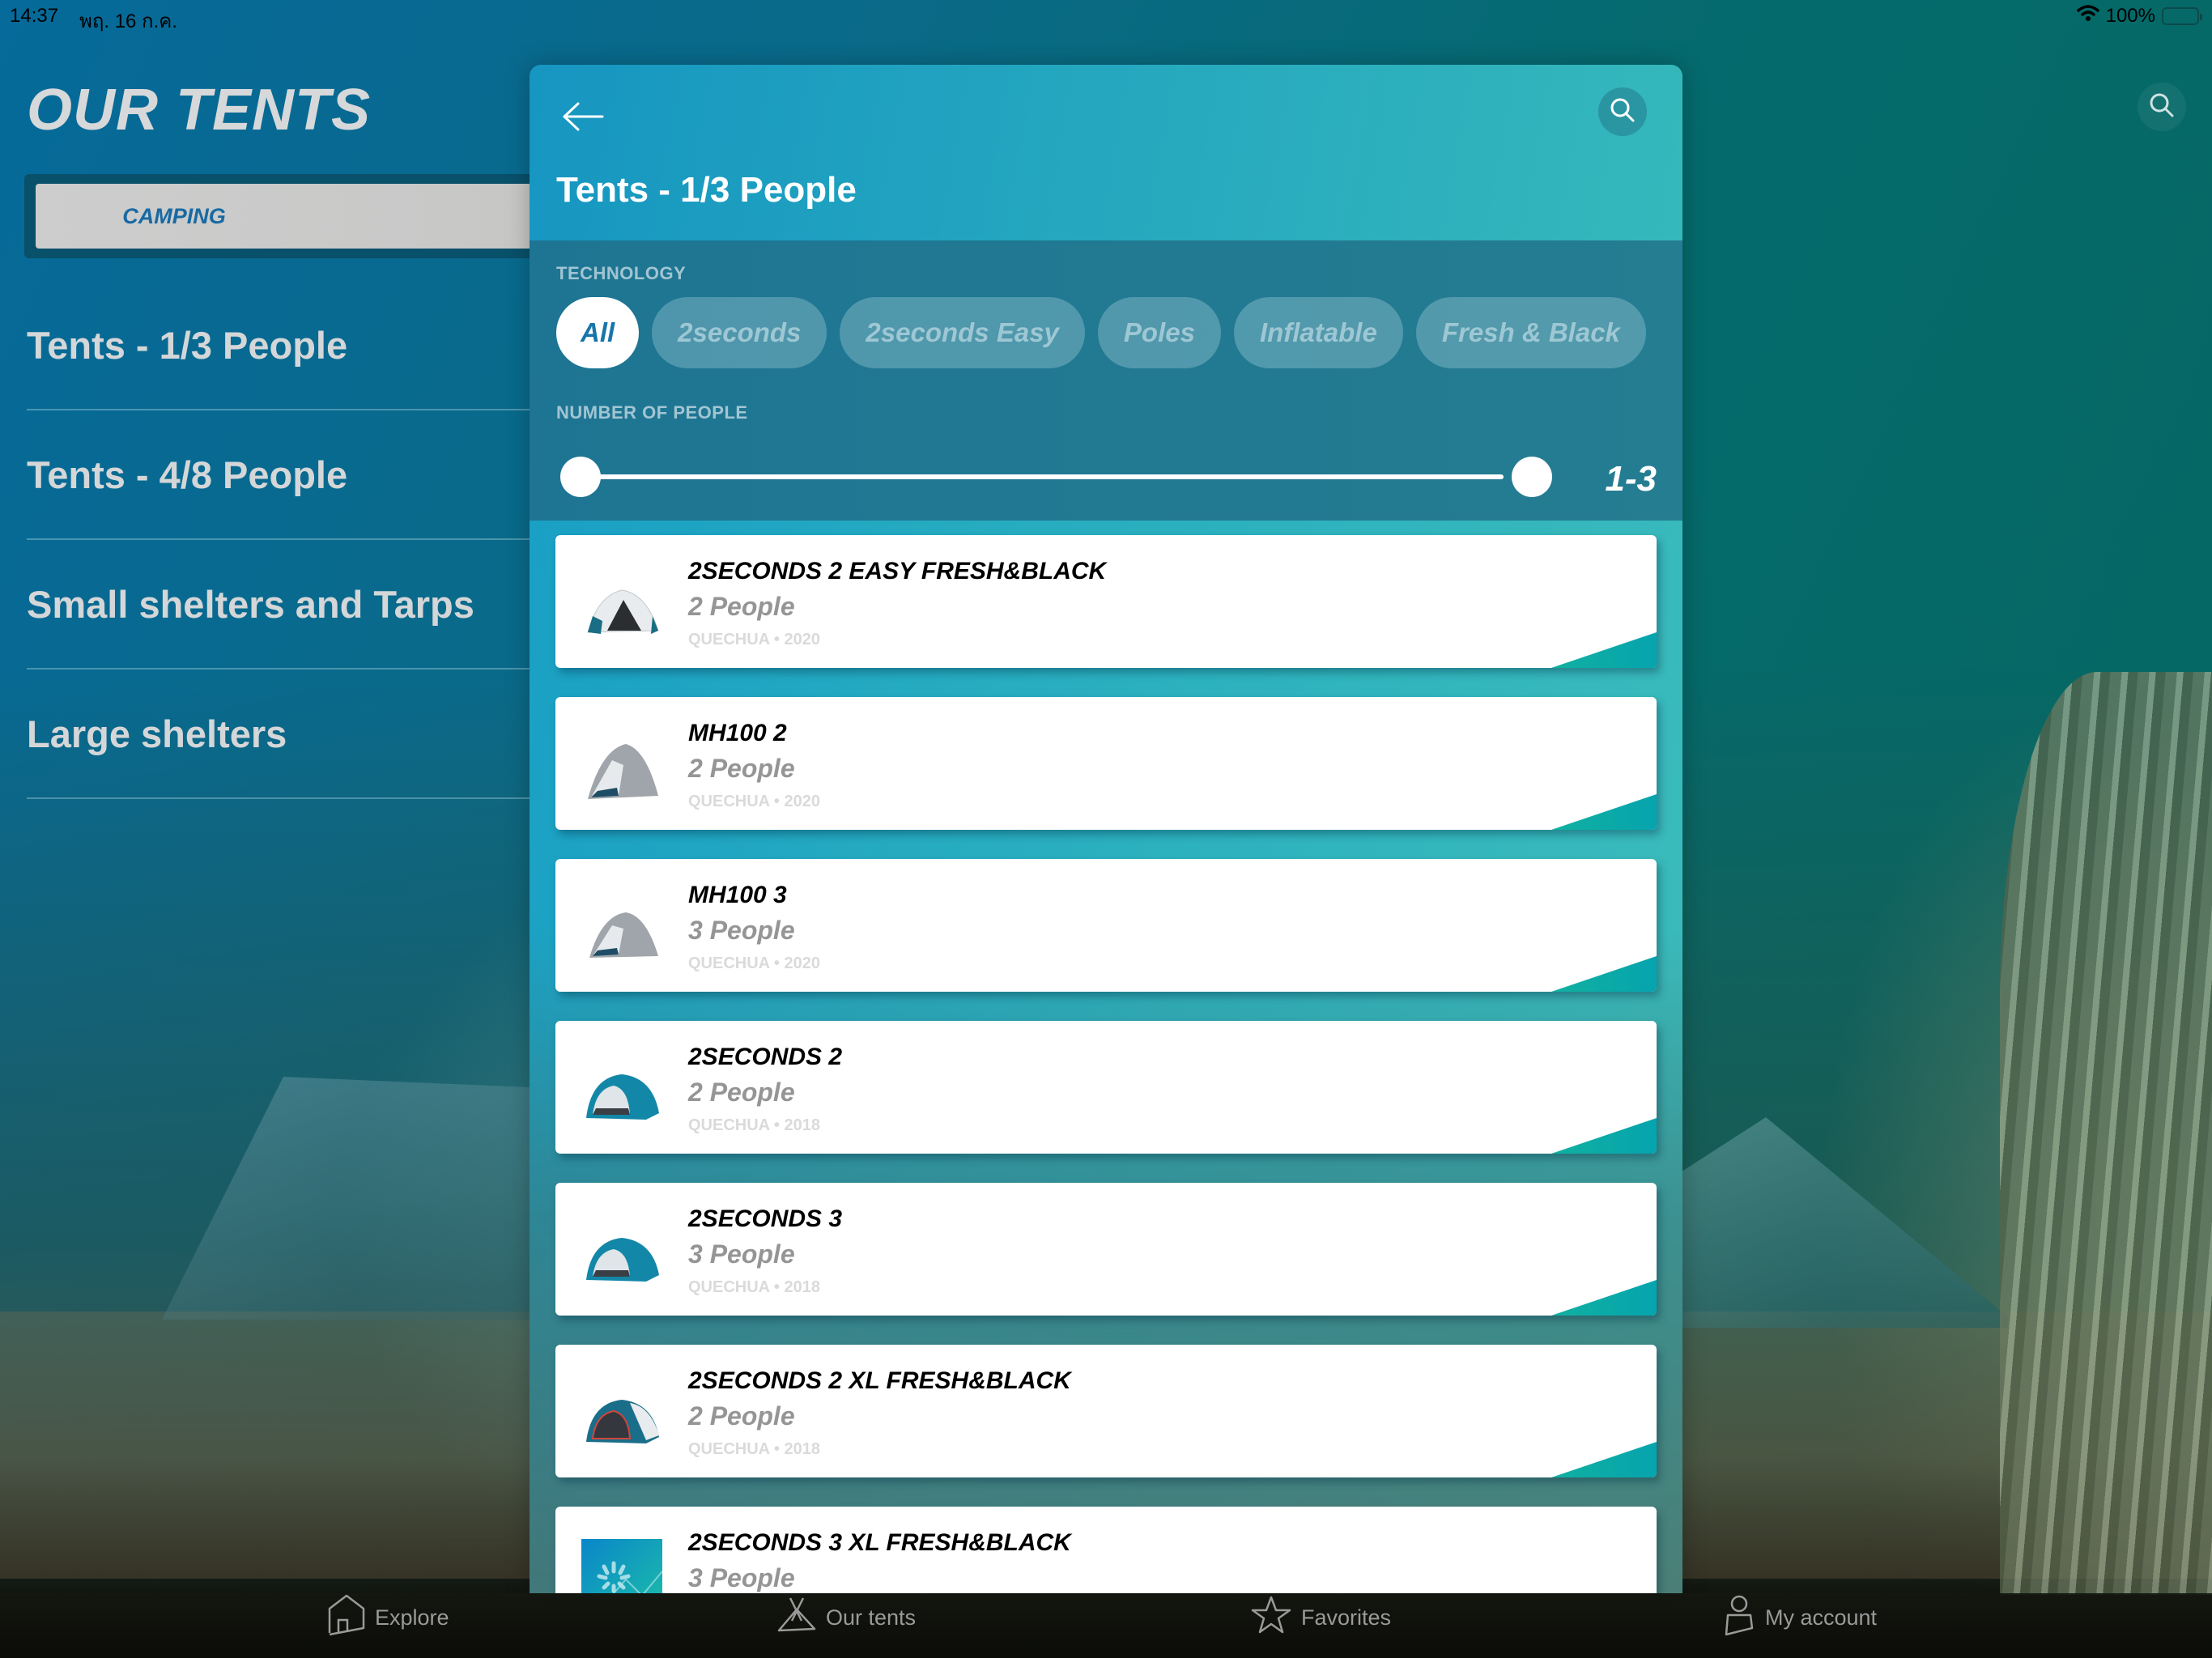 Image resolution: width=2212 pixels, height=1658 pixels. What do you see at coordinates (871, 1617) in the screenshot?
I see `tab-label: Our tents` at bounding box center [871, 1617].